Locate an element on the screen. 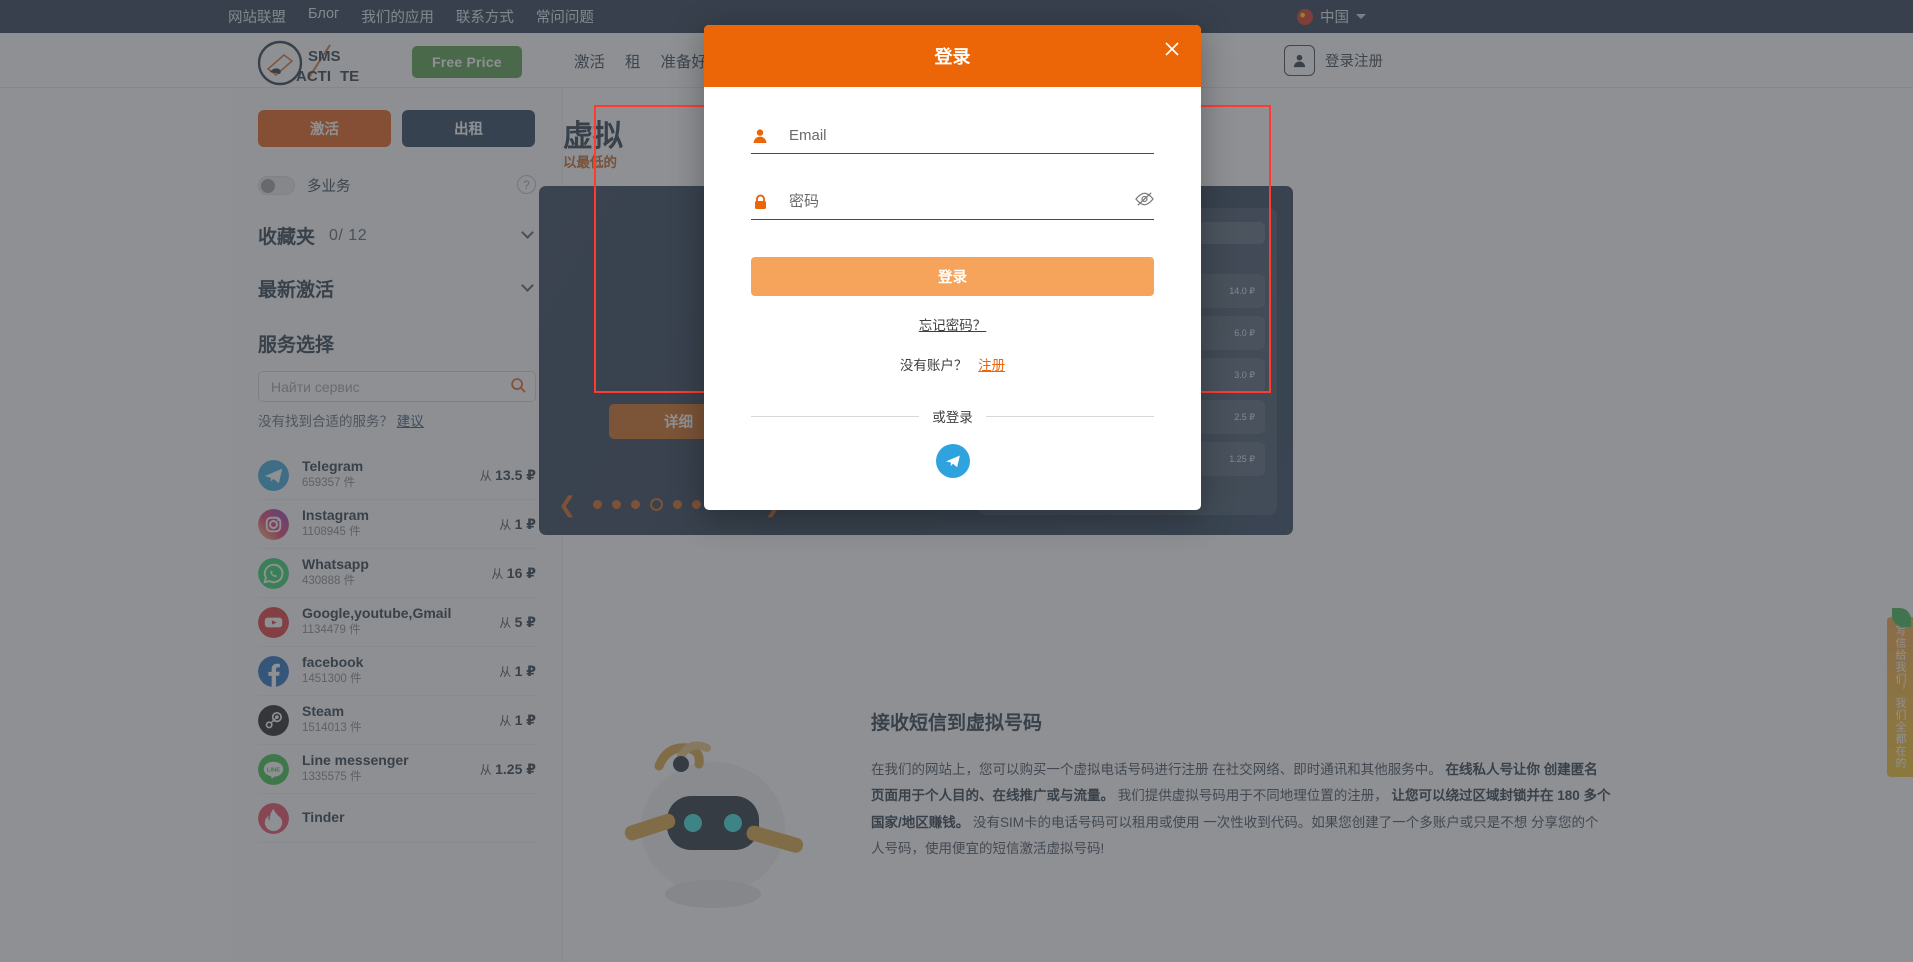 This screenshot has width=1913, height=962. forgot-password-row: 忘记密码？ is located at coordinates (952, 324).